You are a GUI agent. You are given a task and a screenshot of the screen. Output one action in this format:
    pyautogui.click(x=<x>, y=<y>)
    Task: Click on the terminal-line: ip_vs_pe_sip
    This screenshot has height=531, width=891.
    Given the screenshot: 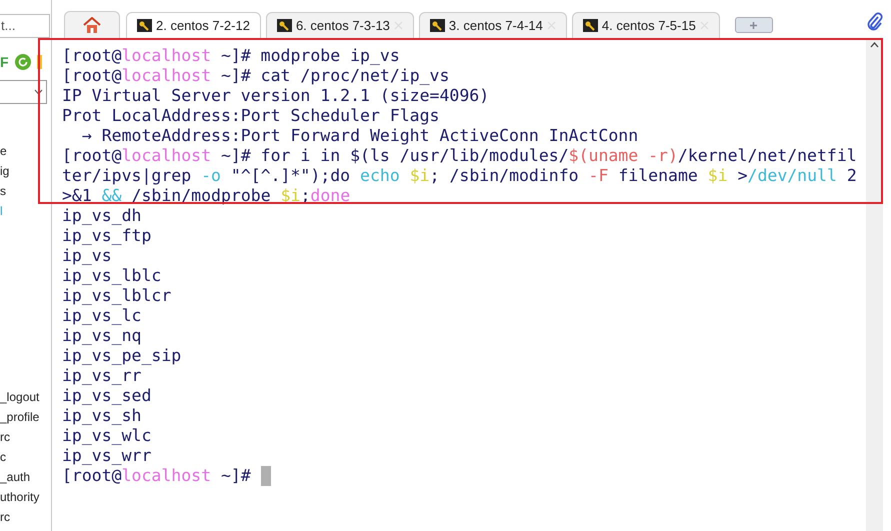 What is the action you would take?
    pyautogui.click(x=122, y=356)
    